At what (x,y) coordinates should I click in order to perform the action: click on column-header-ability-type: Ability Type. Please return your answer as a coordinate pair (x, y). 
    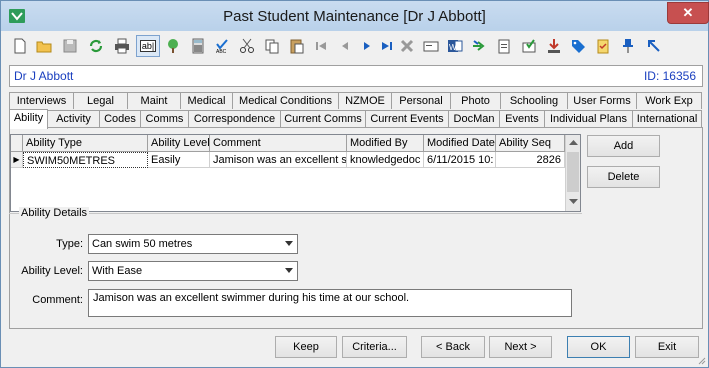
    Looking at the image, I should click on (85, 143).